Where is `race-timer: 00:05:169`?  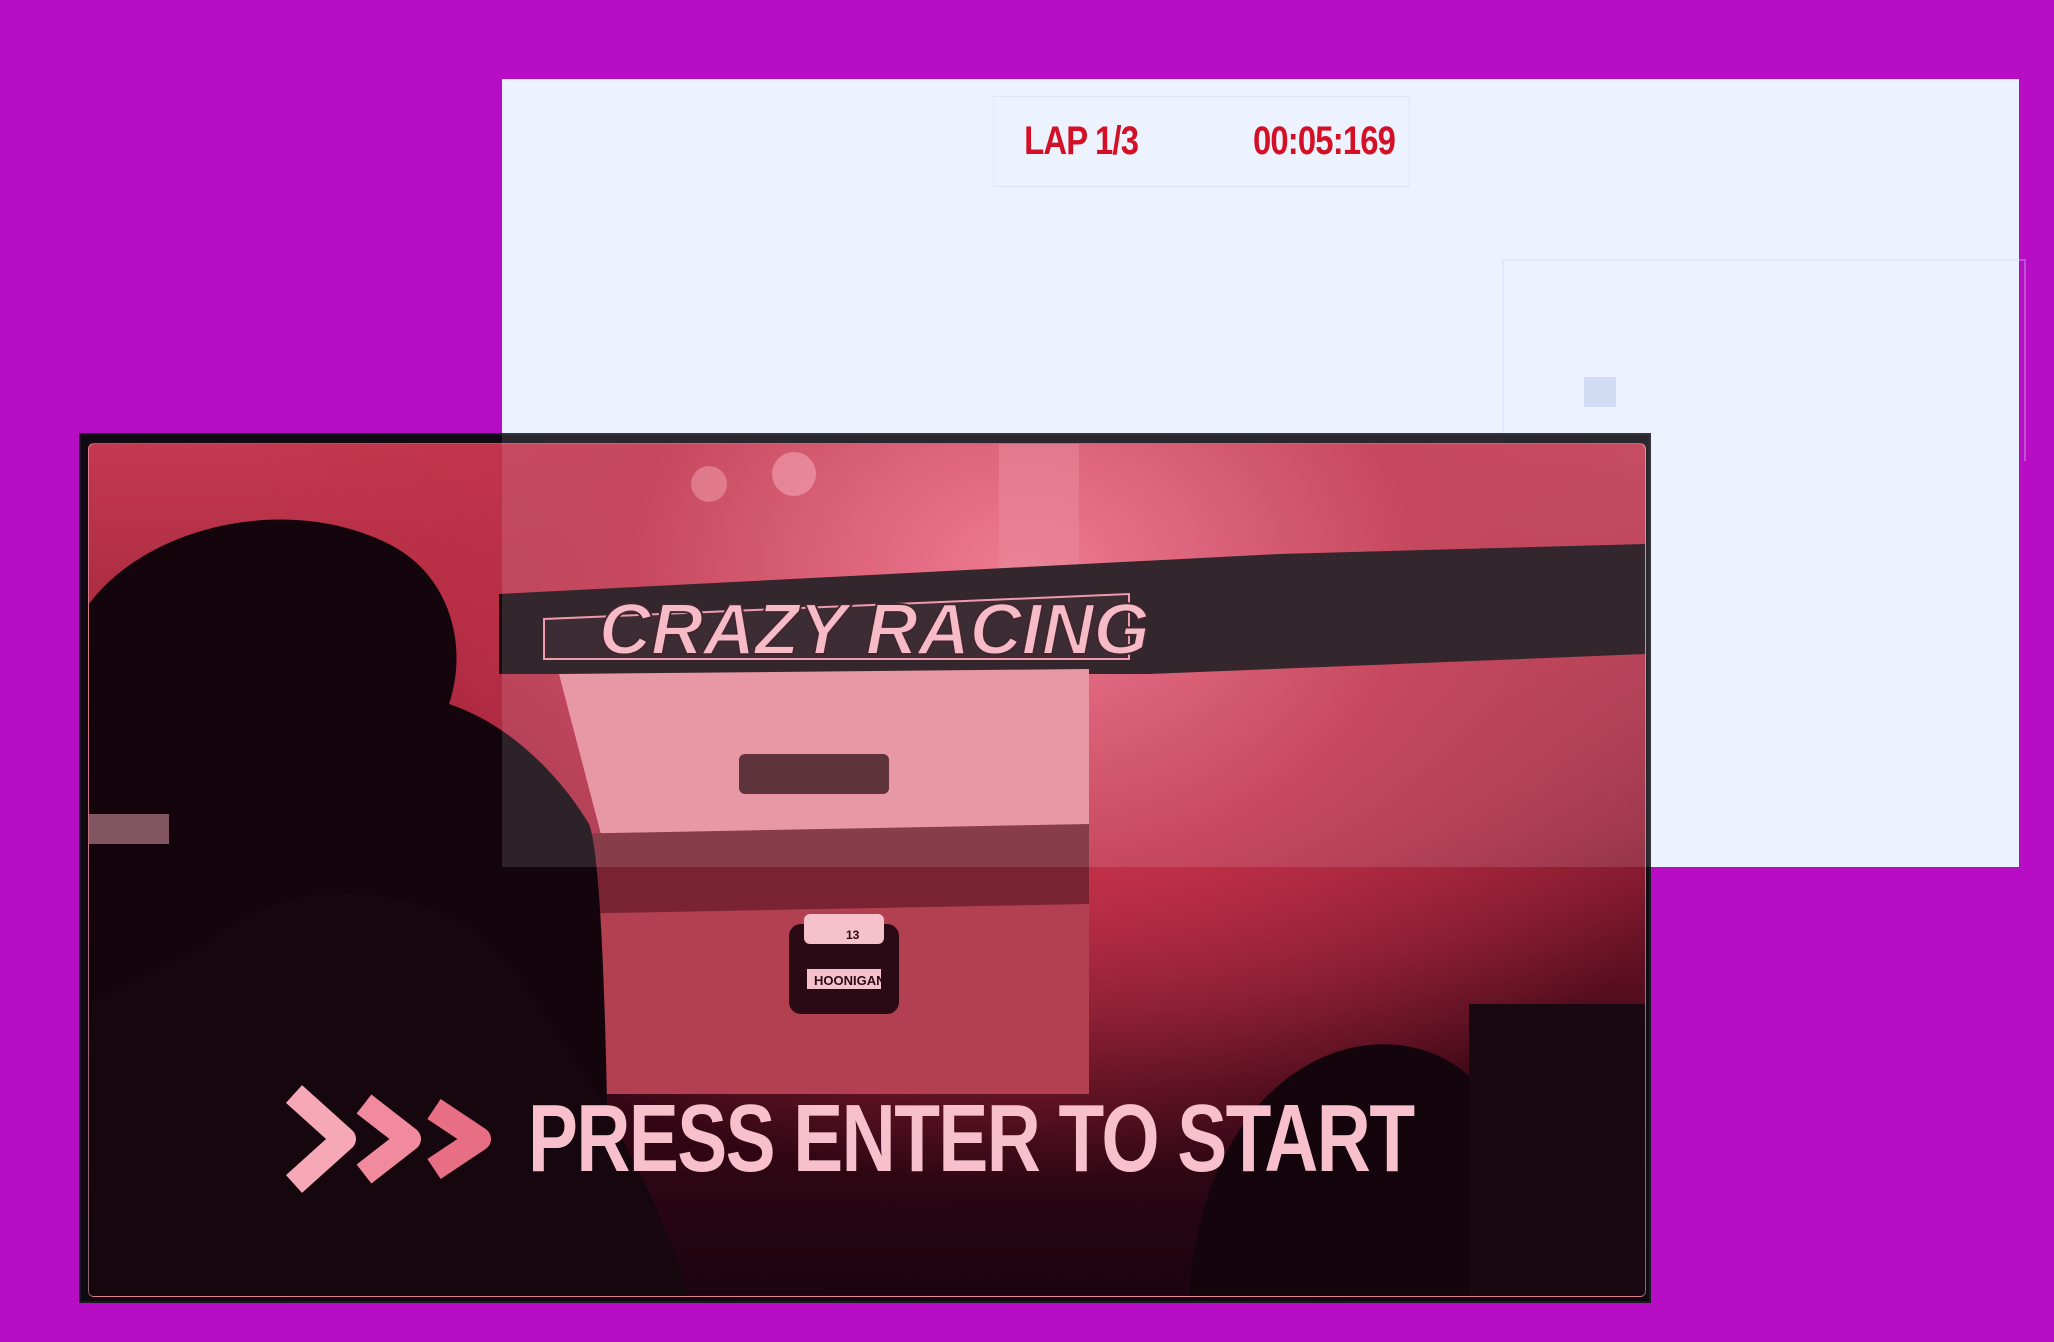
race-timer: 00:05:169 is located at coordinates (1324, 141).